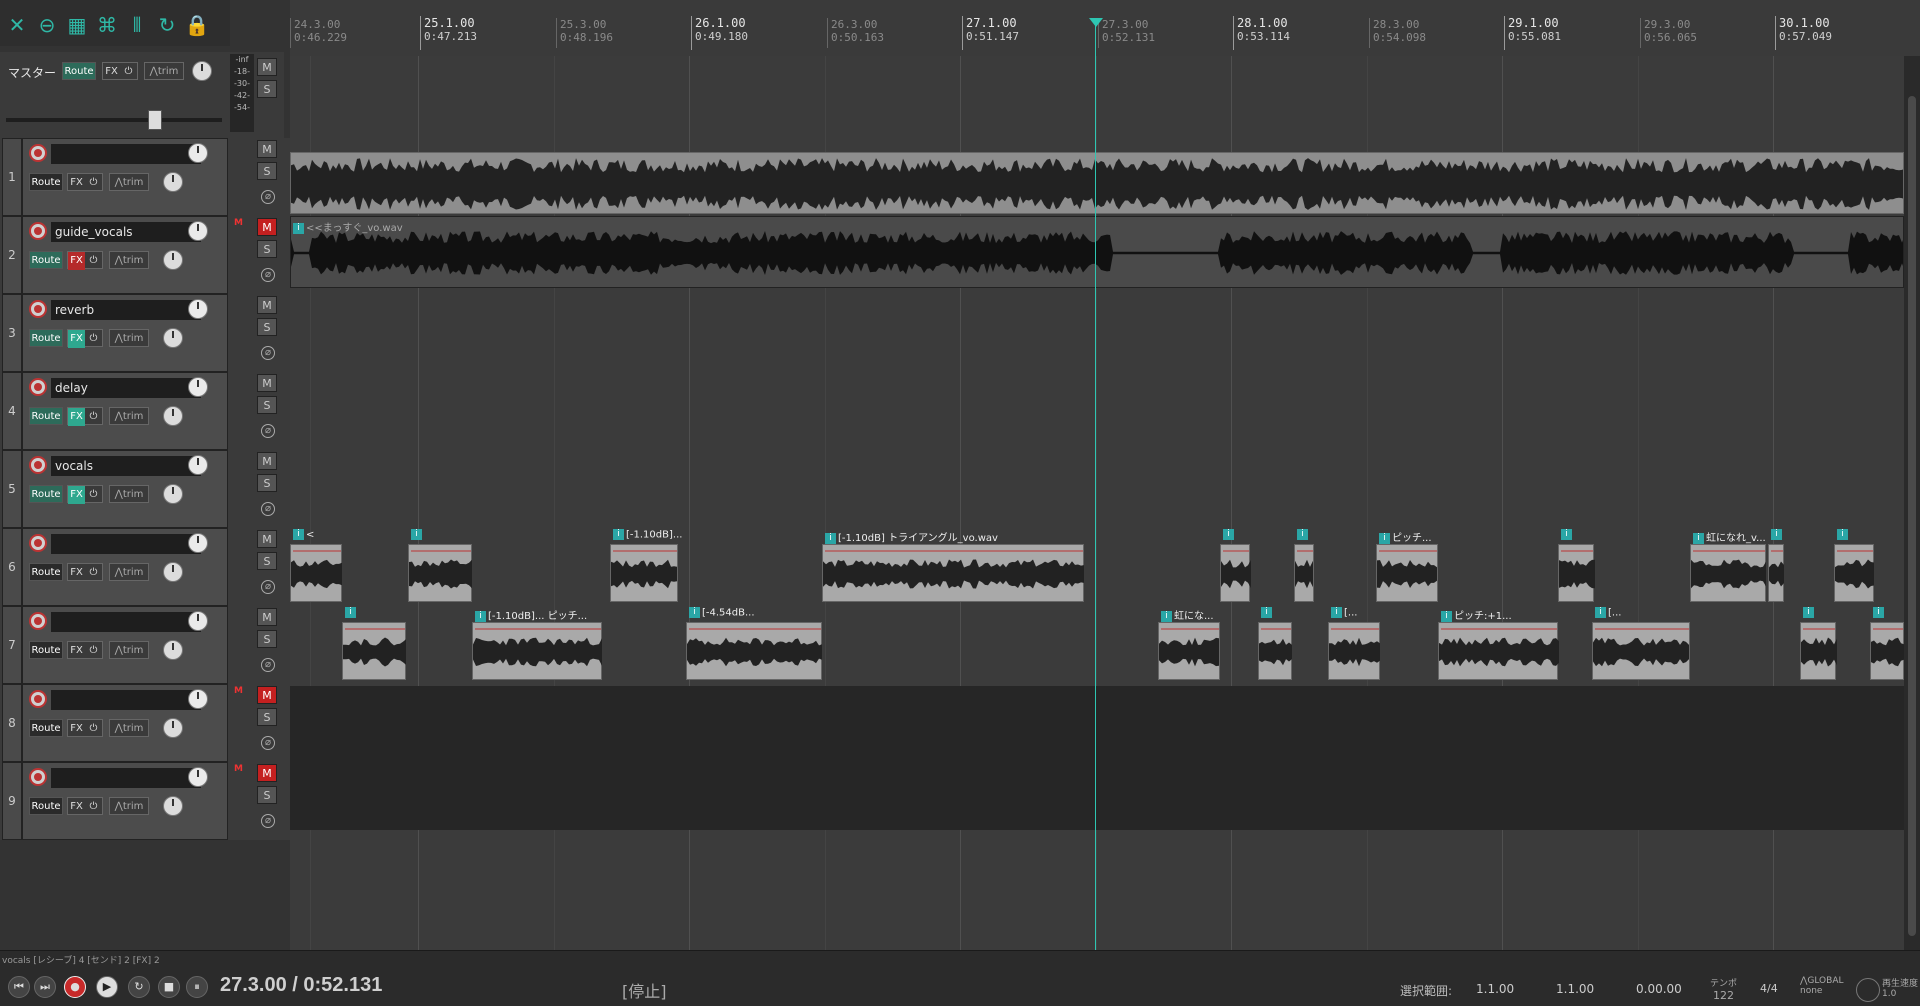 The height and width of the screenshot is (1006, 1920). What do you see at coordinates (139, 987) in the screenshot?
I see `repeat-button: ↻` at bounding box center [139, 987].